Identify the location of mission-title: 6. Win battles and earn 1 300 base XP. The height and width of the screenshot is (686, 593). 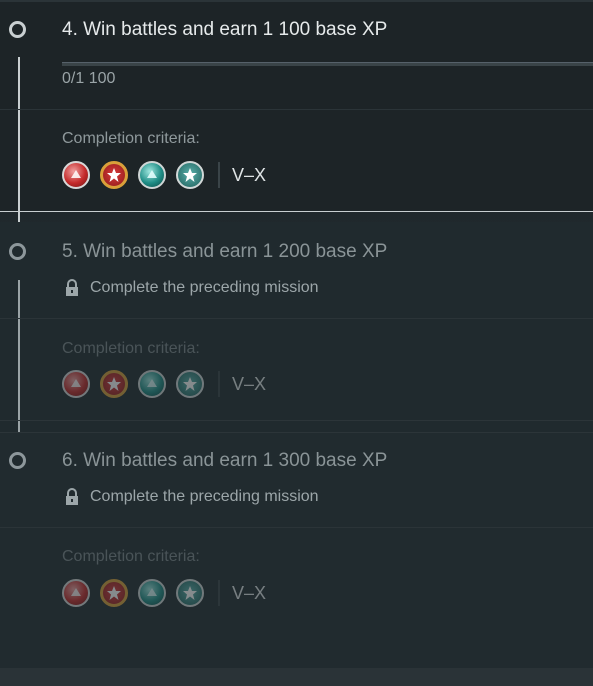
(225, 460).